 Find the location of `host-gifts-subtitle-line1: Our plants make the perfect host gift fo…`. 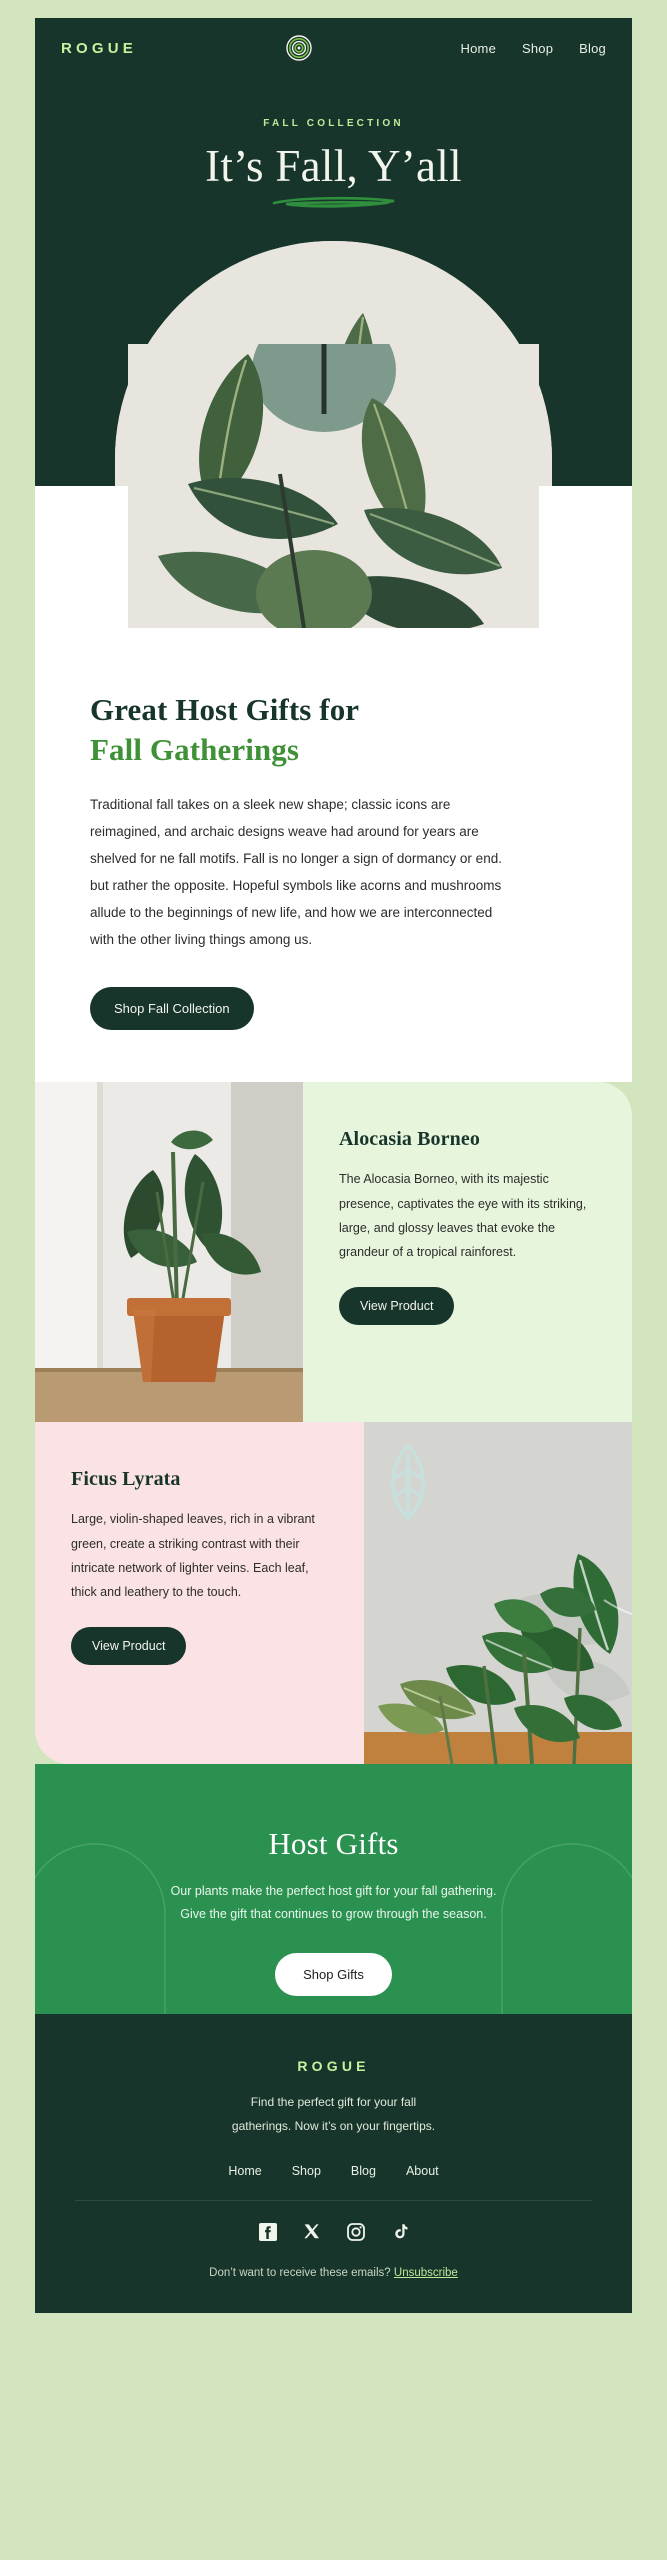

host-gifts-subtitle-line1: Our plants make the perfect host gift fo… is located at coordinates (333, 1891).